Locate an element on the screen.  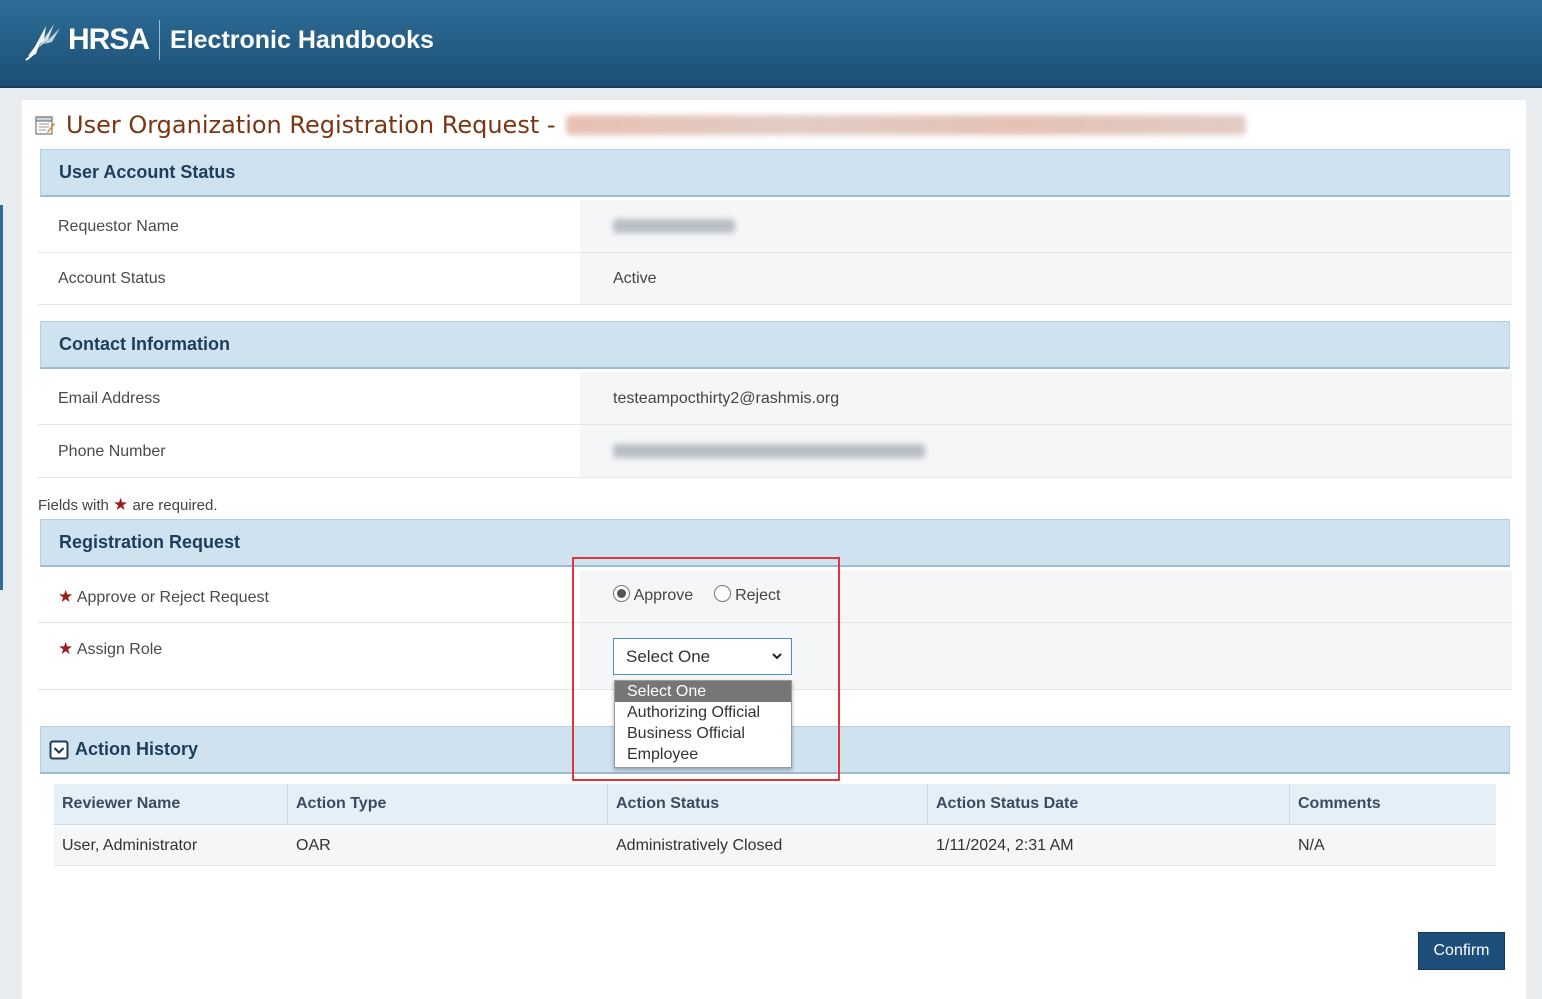
section-heading: Contact Information is located at coordinates (144, 344).